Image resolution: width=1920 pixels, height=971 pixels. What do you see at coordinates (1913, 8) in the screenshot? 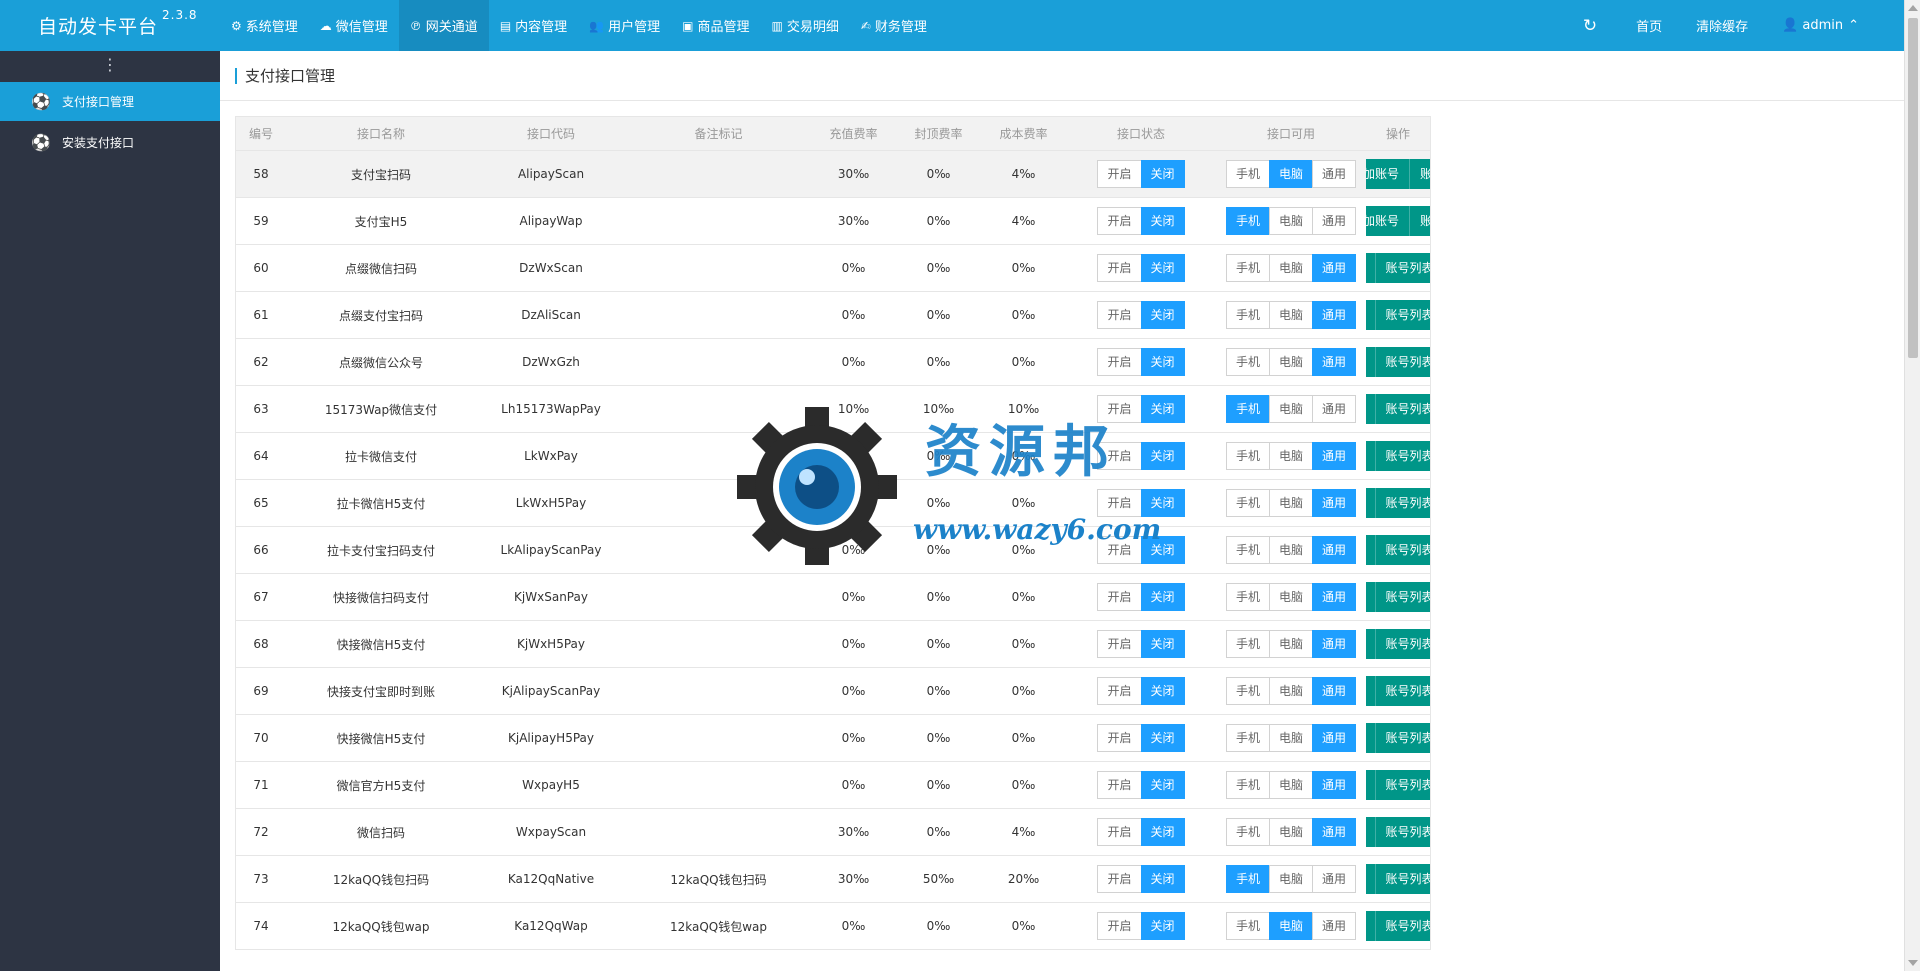
I see `scroll-up-icon` at bounding box center [1913, 8].